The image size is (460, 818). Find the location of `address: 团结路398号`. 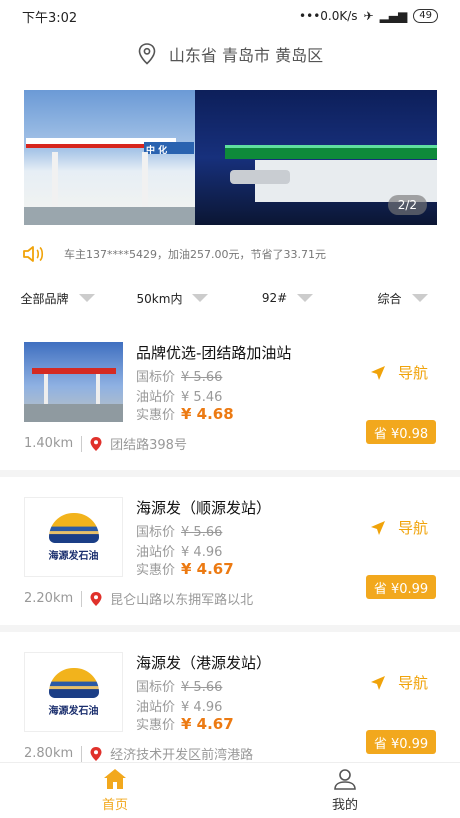

address: 团结路398号 is located at coordinates (148, 445).